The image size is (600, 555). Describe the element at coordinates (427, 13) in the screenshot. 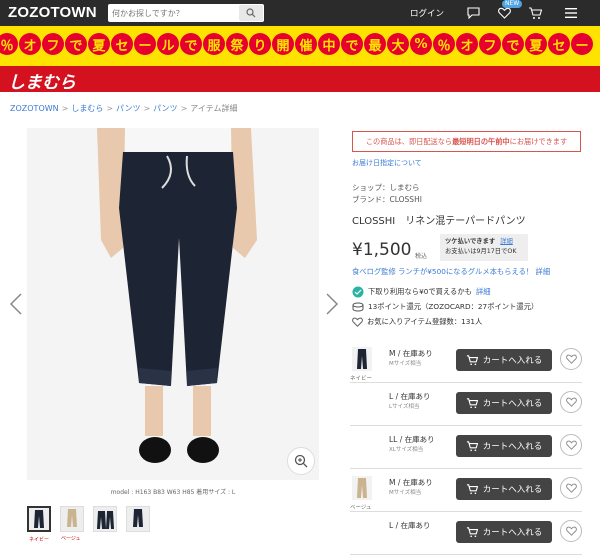

I see `login-link: ログイン` at that location.